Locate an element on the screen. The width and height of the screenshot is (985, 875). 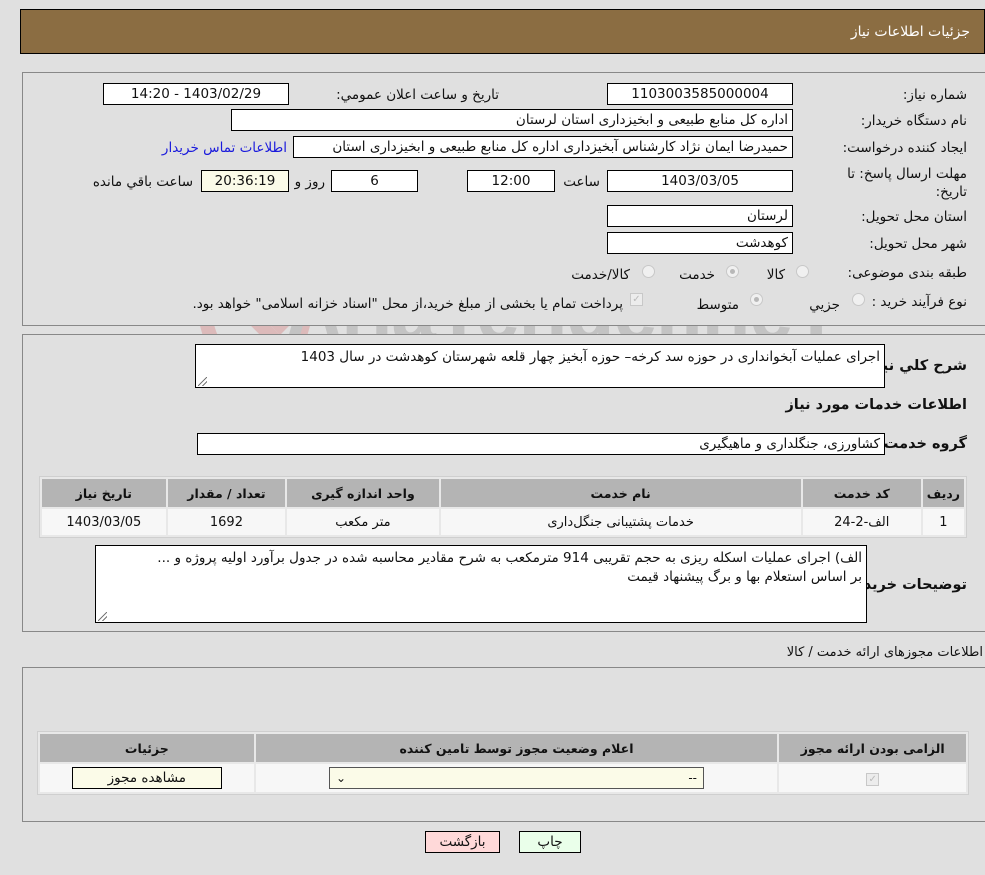
deadline-date-field: 1403/03/05 is located at coordinates (700, 181).